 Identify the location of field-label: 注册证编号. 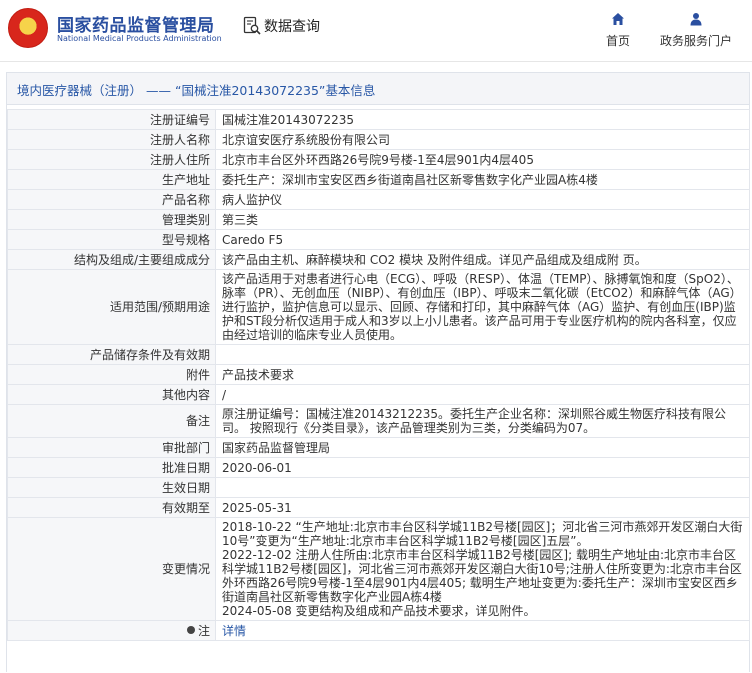
(111, 119).